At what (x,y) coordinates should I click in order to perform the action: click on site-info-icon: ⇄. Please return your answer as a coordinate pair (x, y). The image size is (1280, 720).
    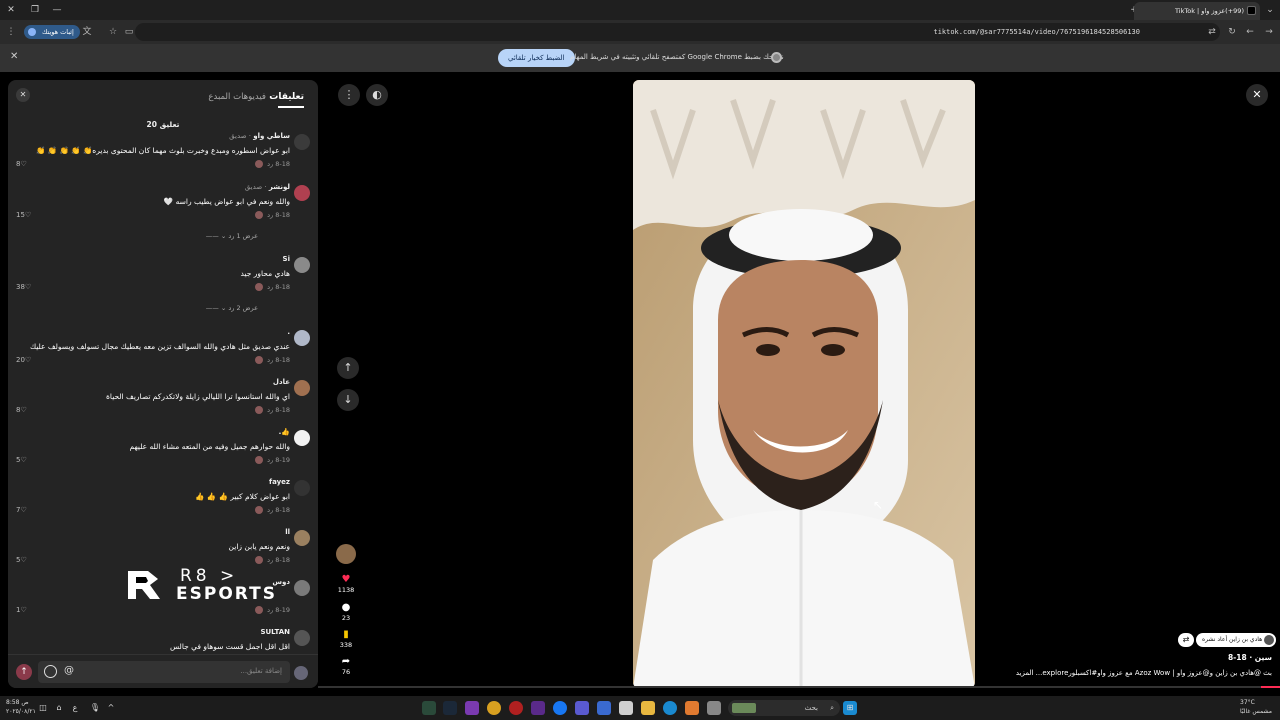
    Looking at the image, I should click on (1212, 32).